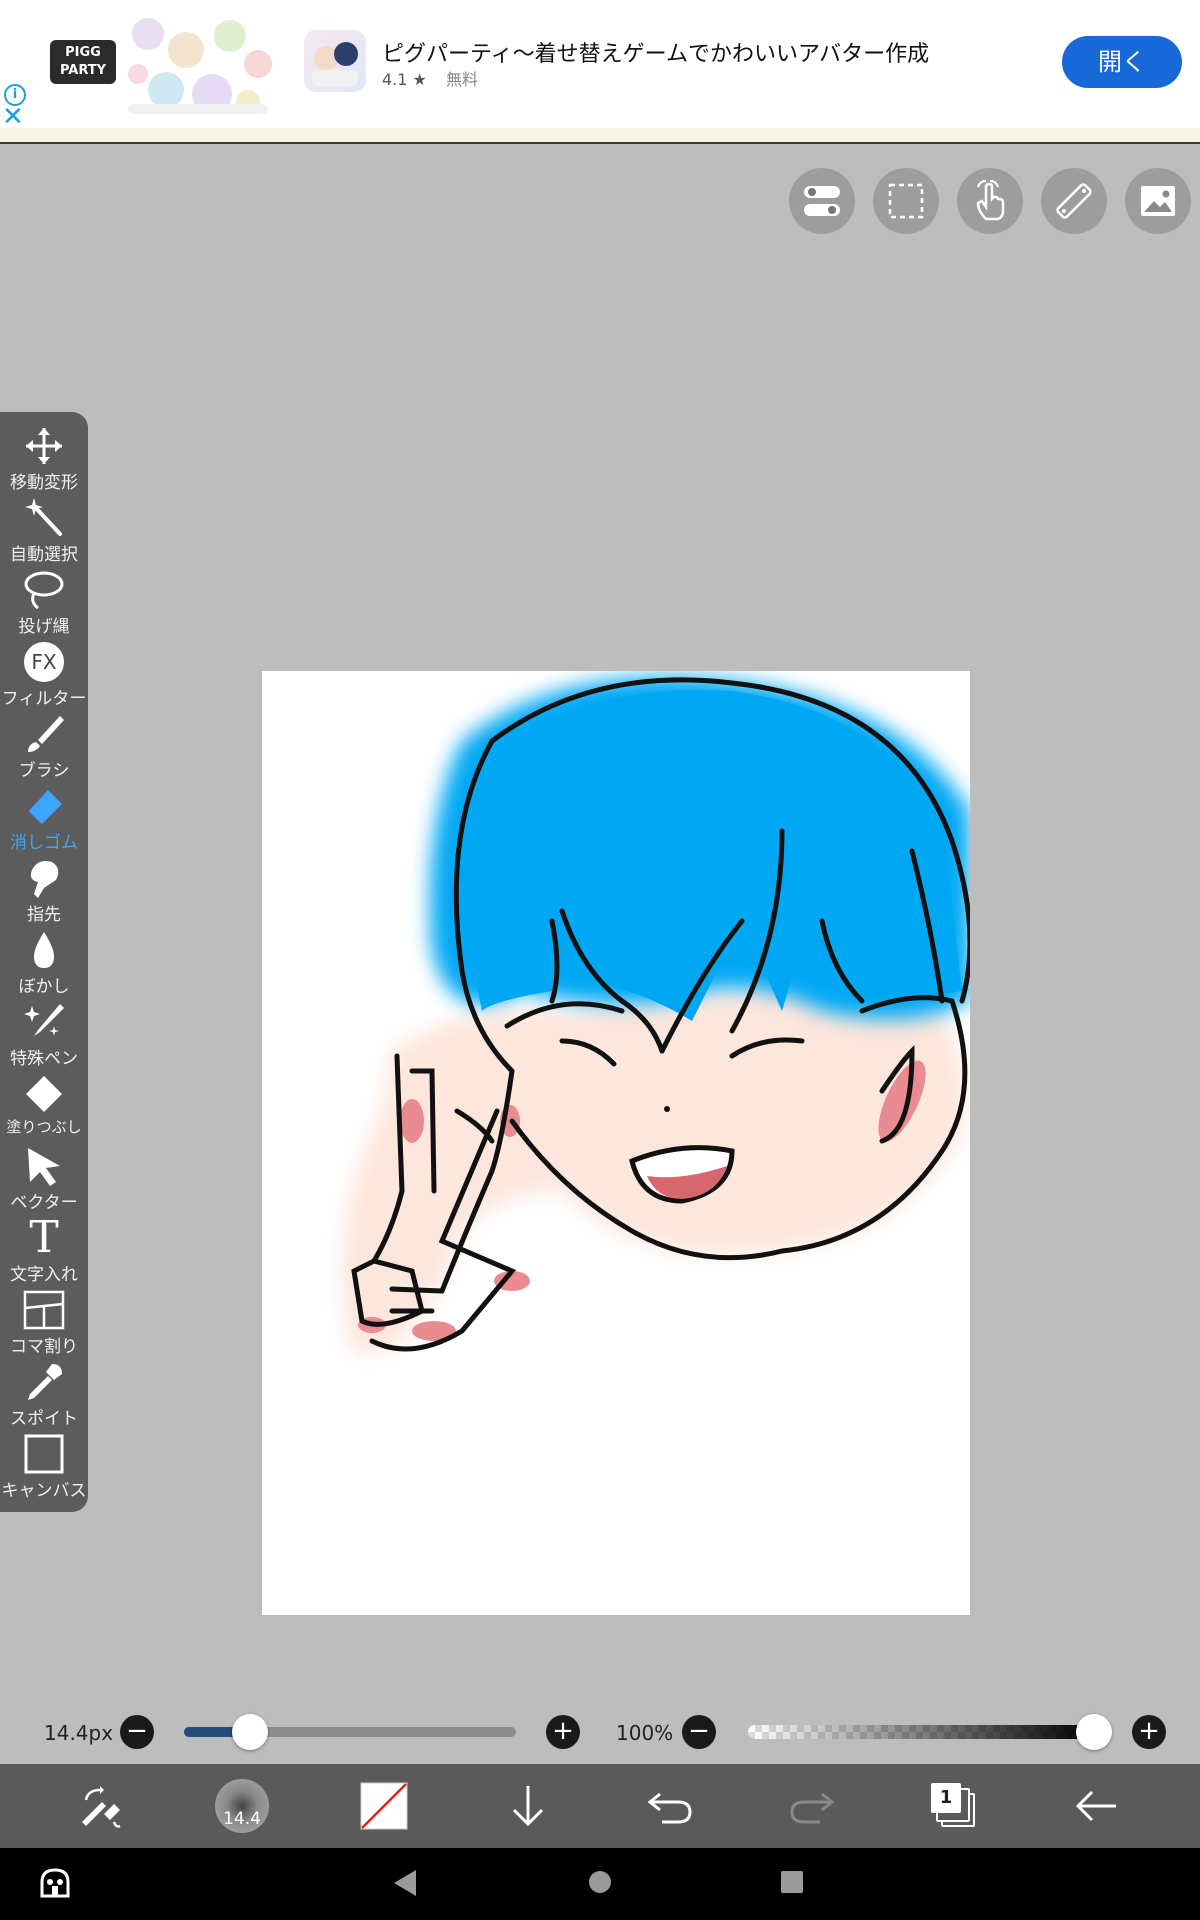  I want to click on tool-auto-select: 自動選択, so click(44, 530).